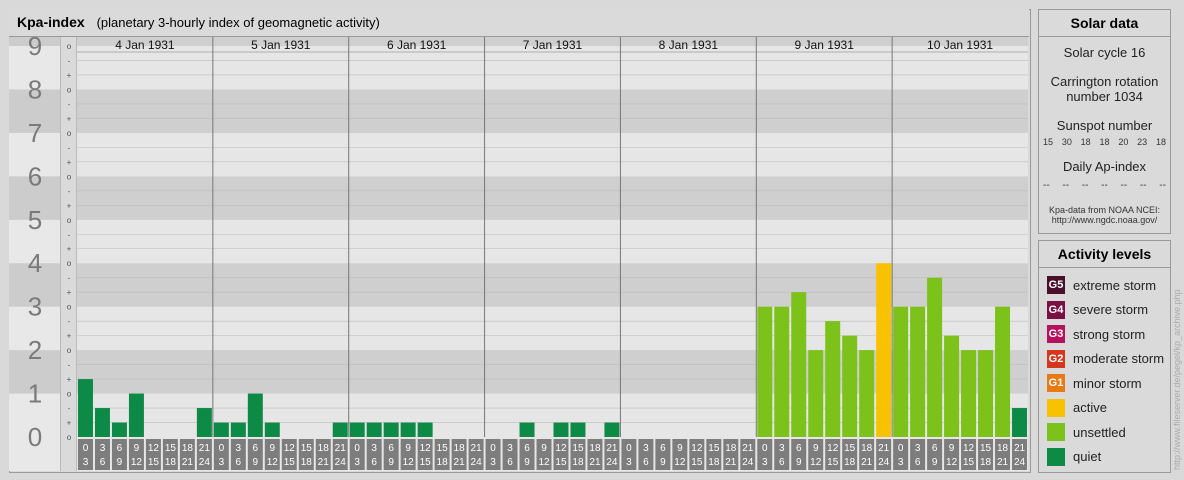  I want to click on interval-start-label: 12, so click(833, 448).